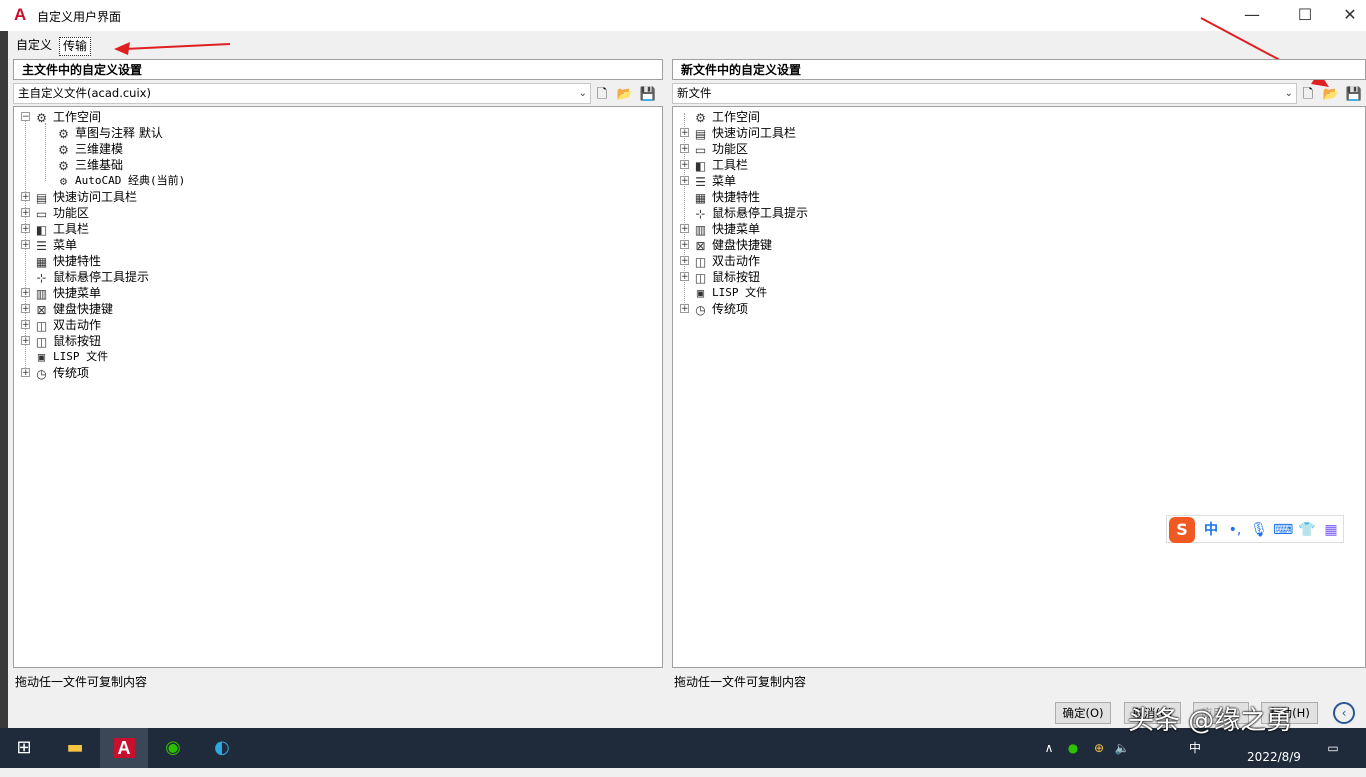 Image resolution: width=1366 pixels, height=777 pixels. What do you see at coordinates (41, 293) in the screenshot?
I see `shortcut-menu-icon: ▥` at bounding box center [41, 293].